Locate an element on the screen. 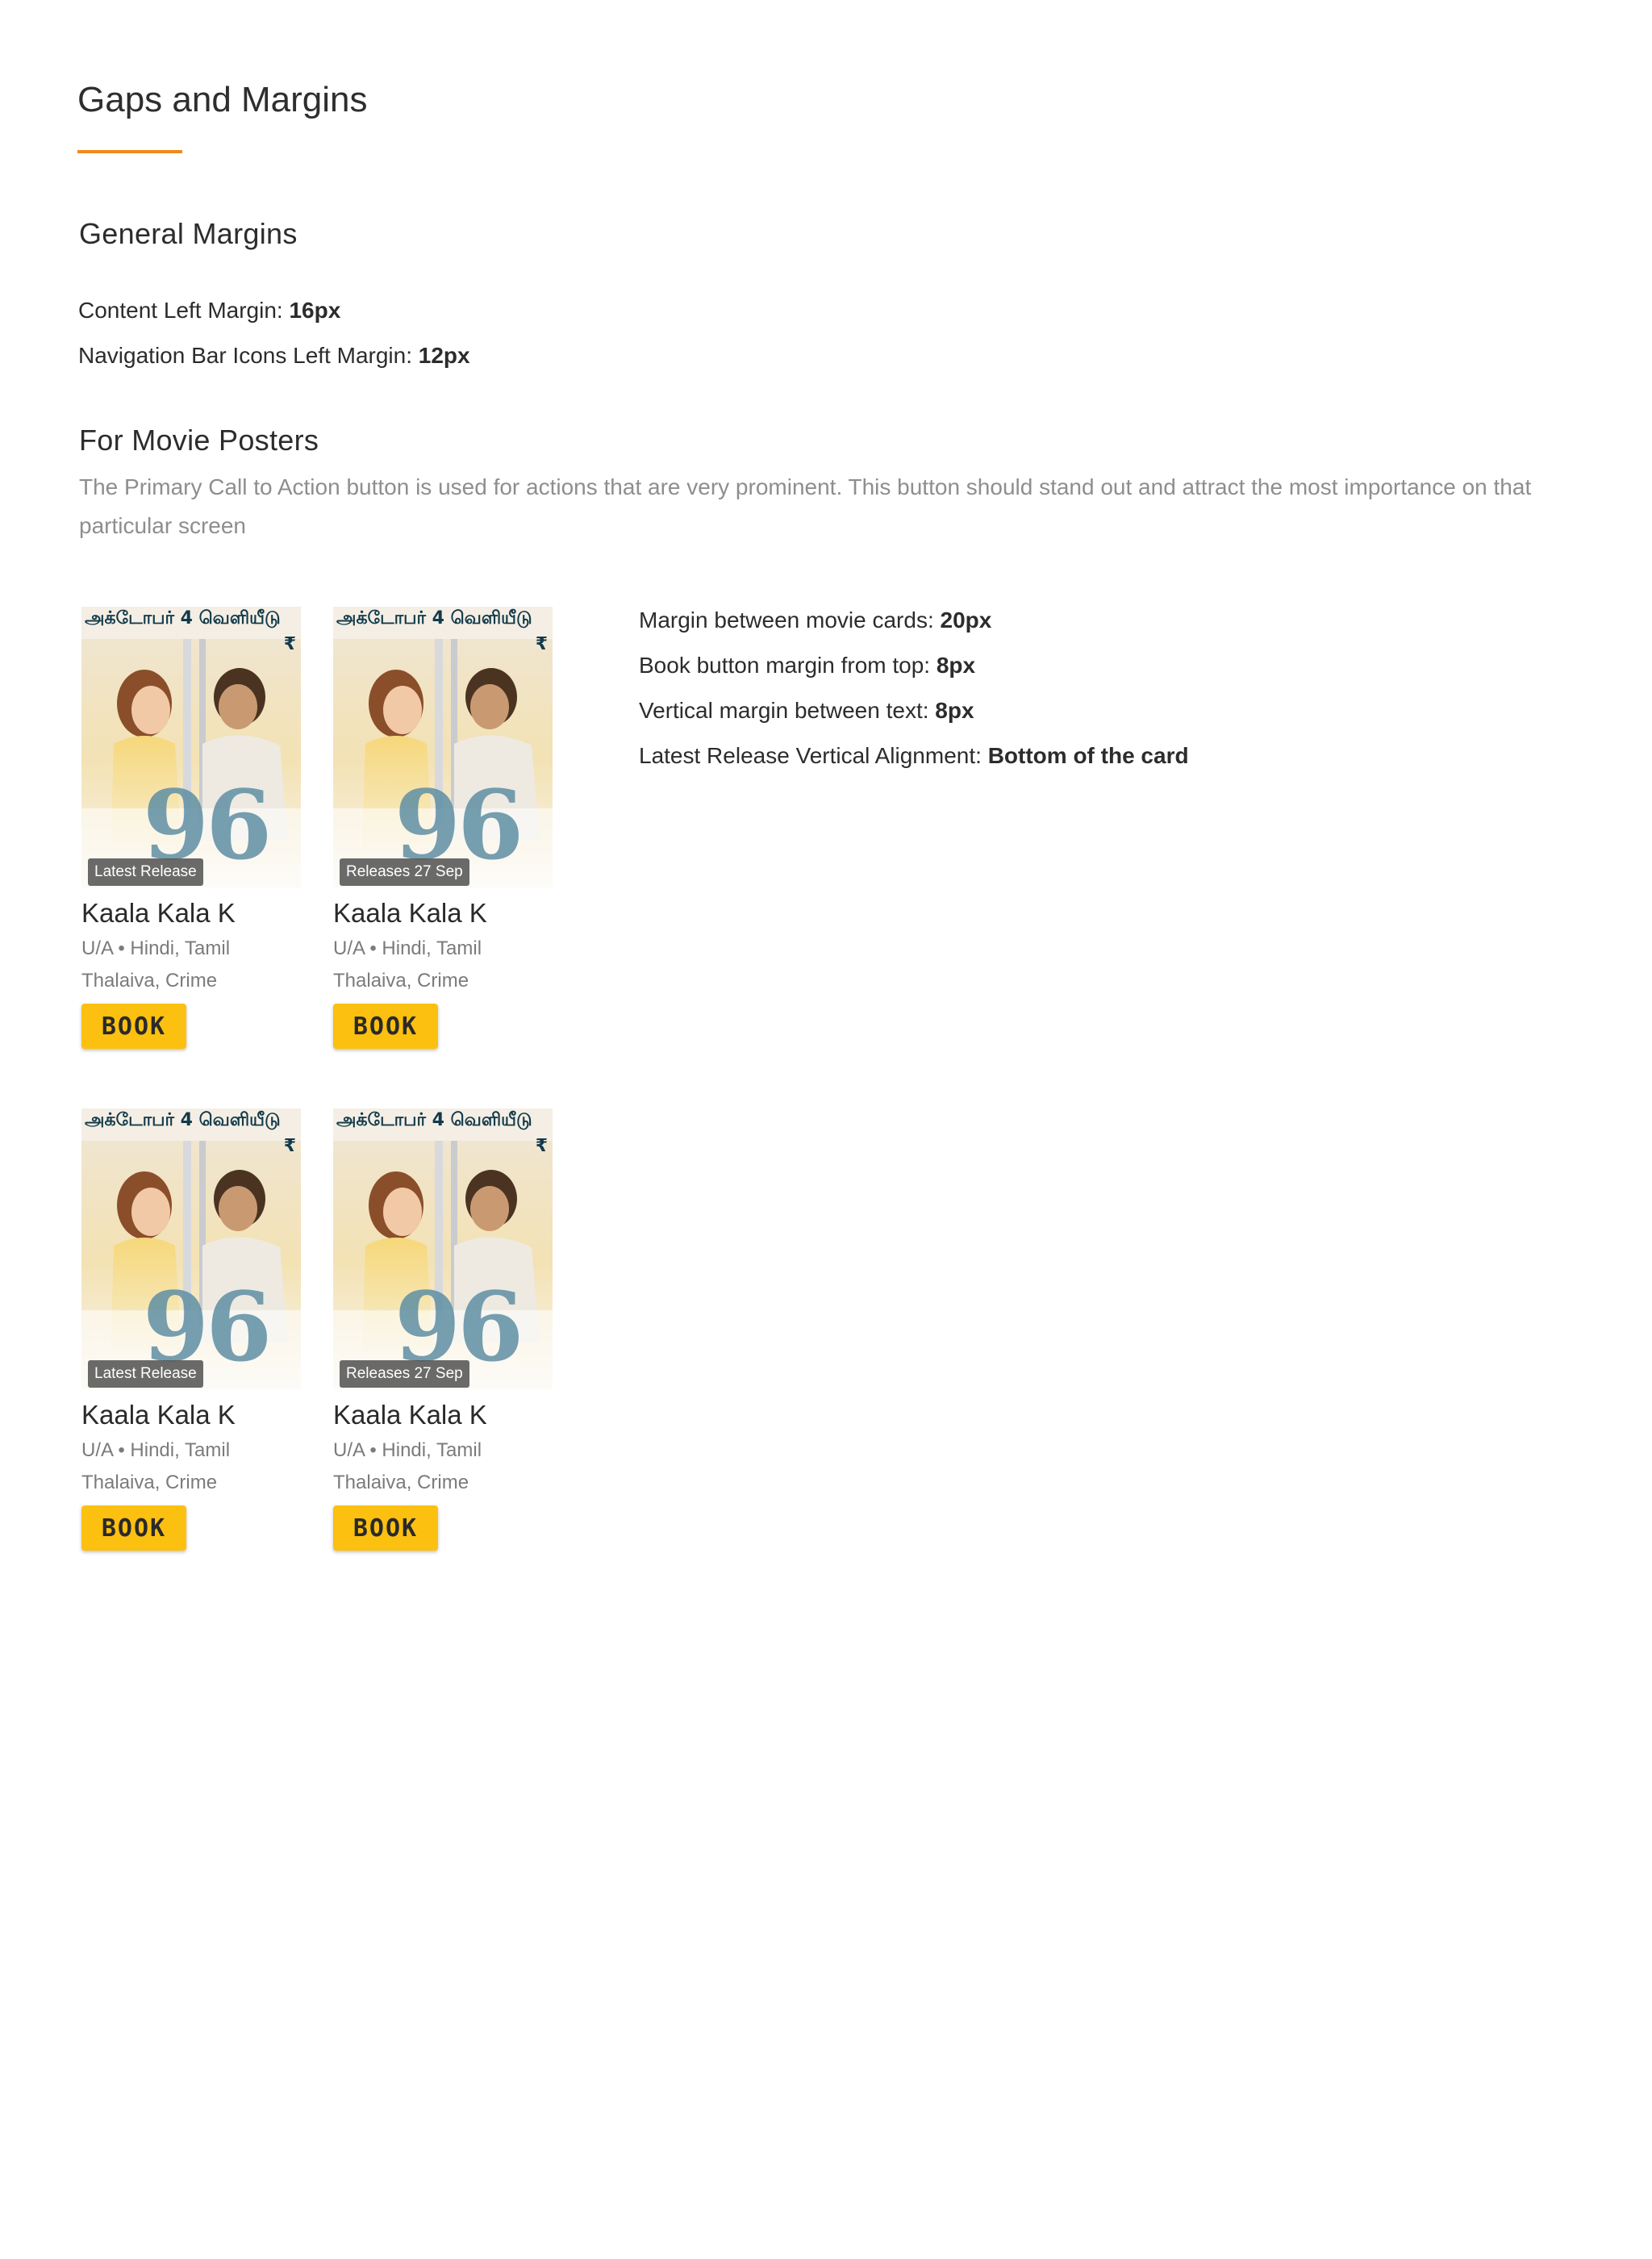 The width and height of the screenshot is (1652, 2259). spec-card-margin: Margin between movie cards: 20px is located at coordinates (815, 621).